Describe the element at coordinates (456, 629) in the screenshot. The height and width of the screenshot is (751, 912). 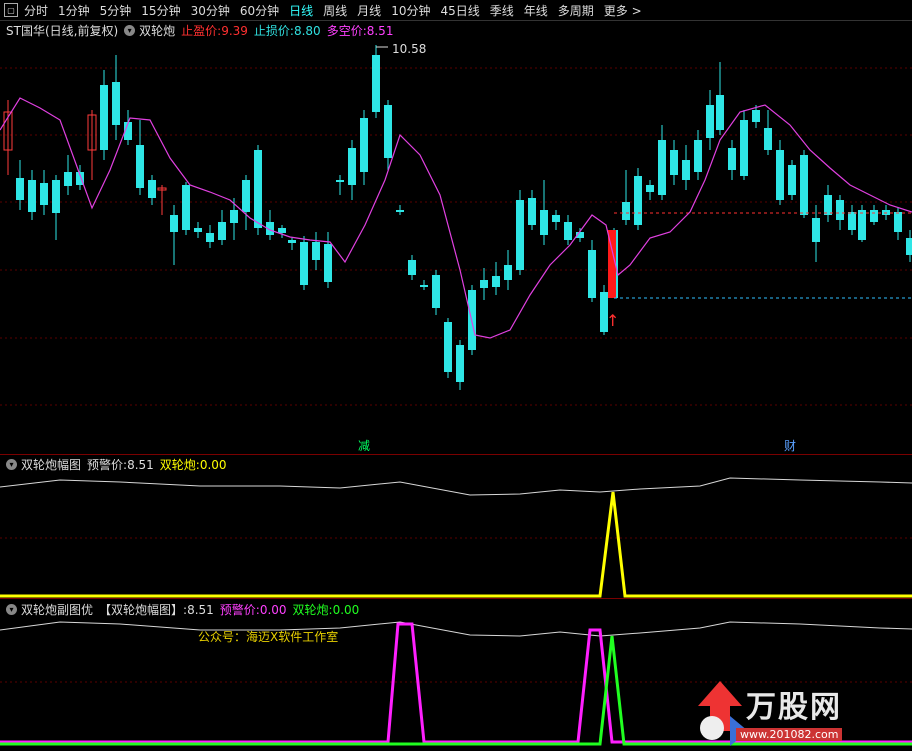
I see `panel3-white-line` at that location.